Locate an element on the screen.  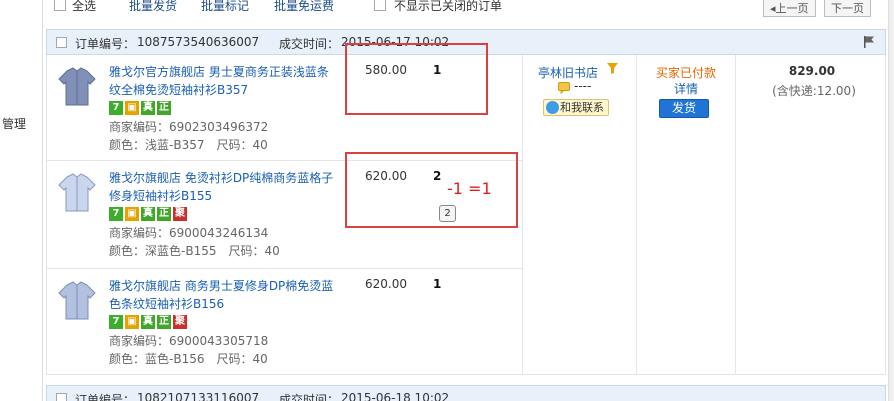
order-detail-link: 详情 is located at coordinates (686, 88).